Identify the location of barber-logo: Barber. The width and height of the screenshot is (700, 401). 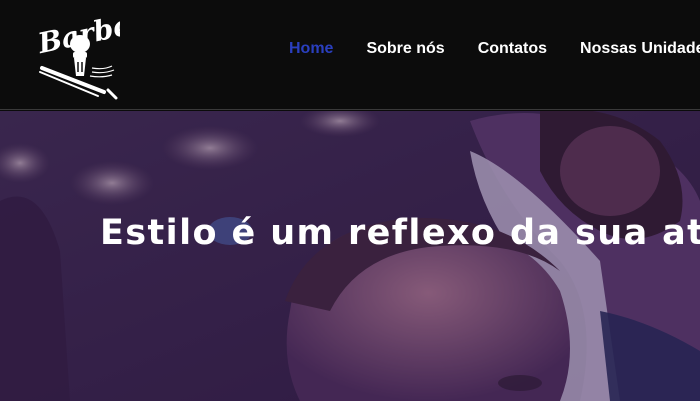
(92, 52).